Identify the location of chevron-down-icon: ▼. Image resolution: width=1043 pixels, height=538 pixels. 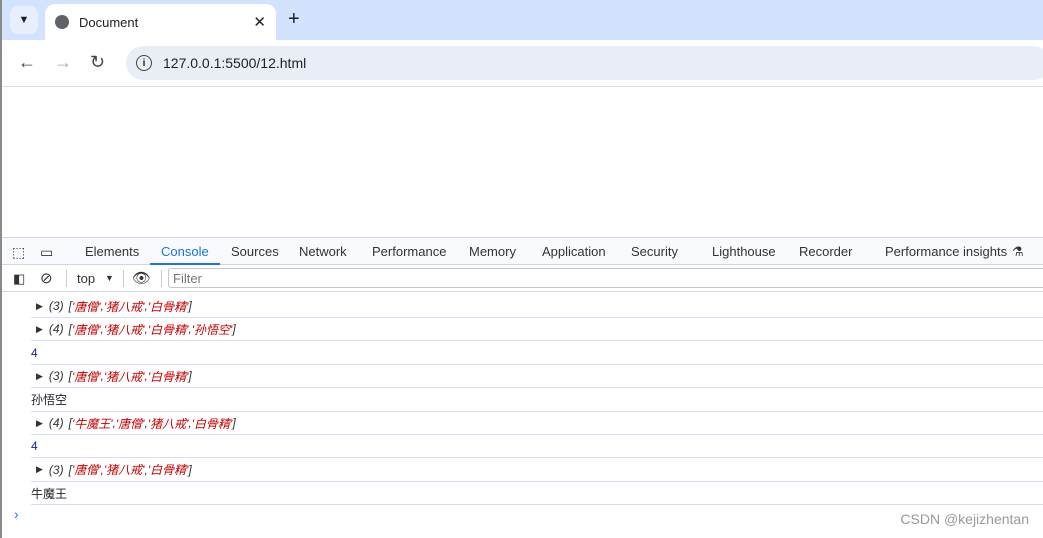
(24, 20).